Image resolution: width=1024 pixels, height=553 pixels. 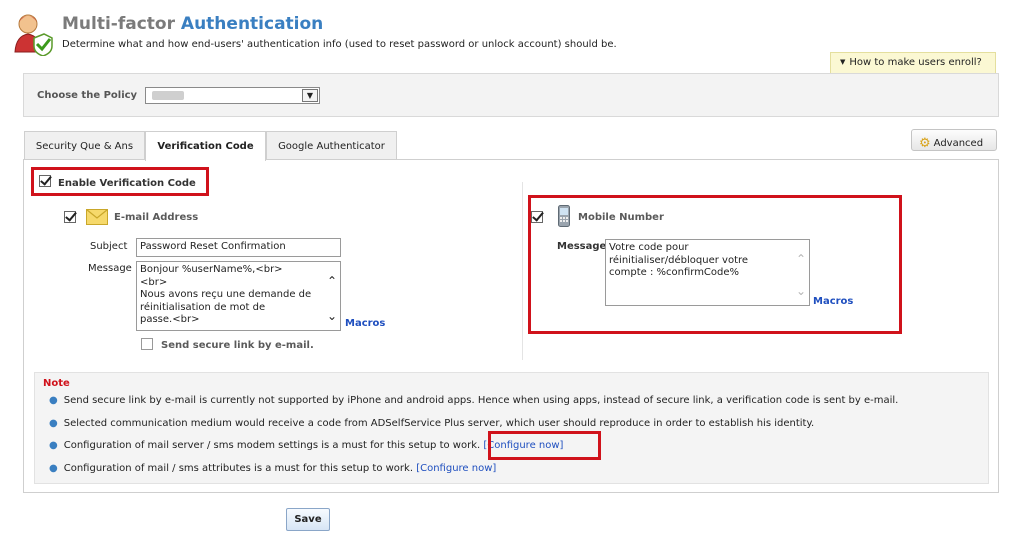 I want to click on user-shield-icon, so click(x=34, y=34).